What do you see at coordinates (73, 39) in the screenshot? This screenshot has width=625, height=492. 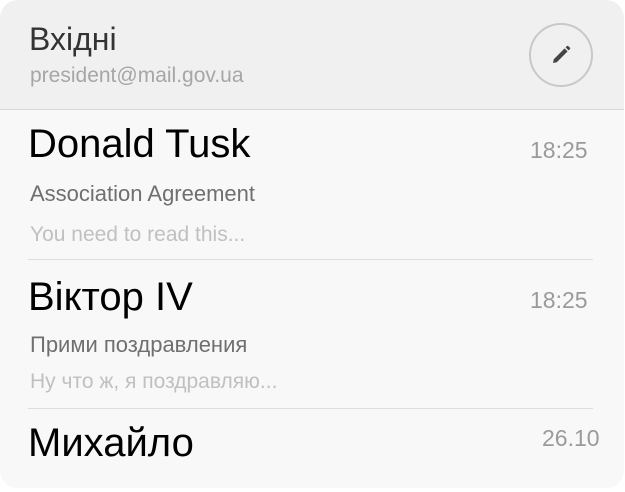 I see `inbox-title: Вхідні` at bounding box center [73, 39].